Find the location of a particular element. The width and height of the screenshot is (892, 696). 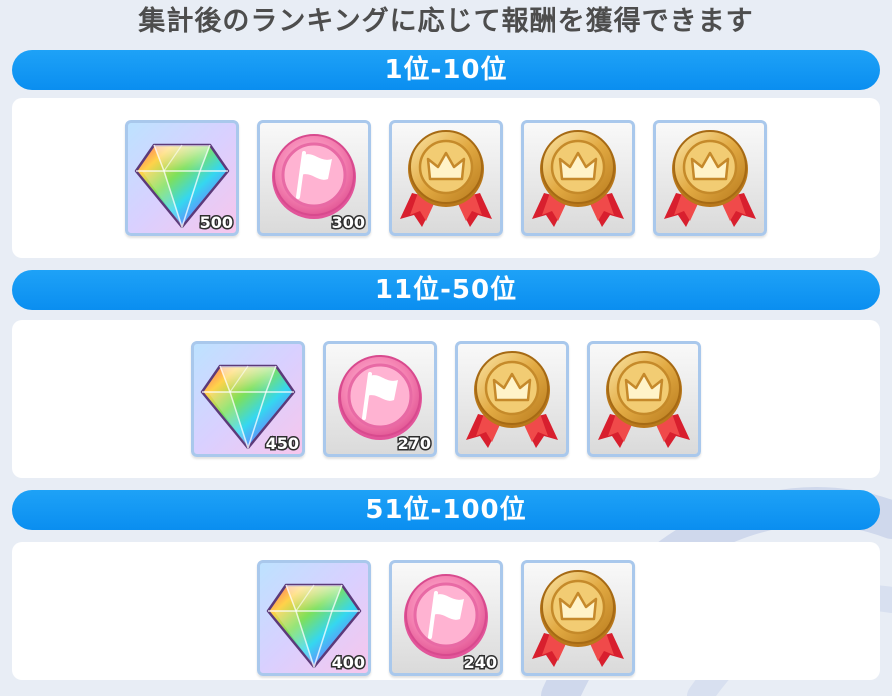

reward-pink-coin: 240 is located at coordinates (446, 618).